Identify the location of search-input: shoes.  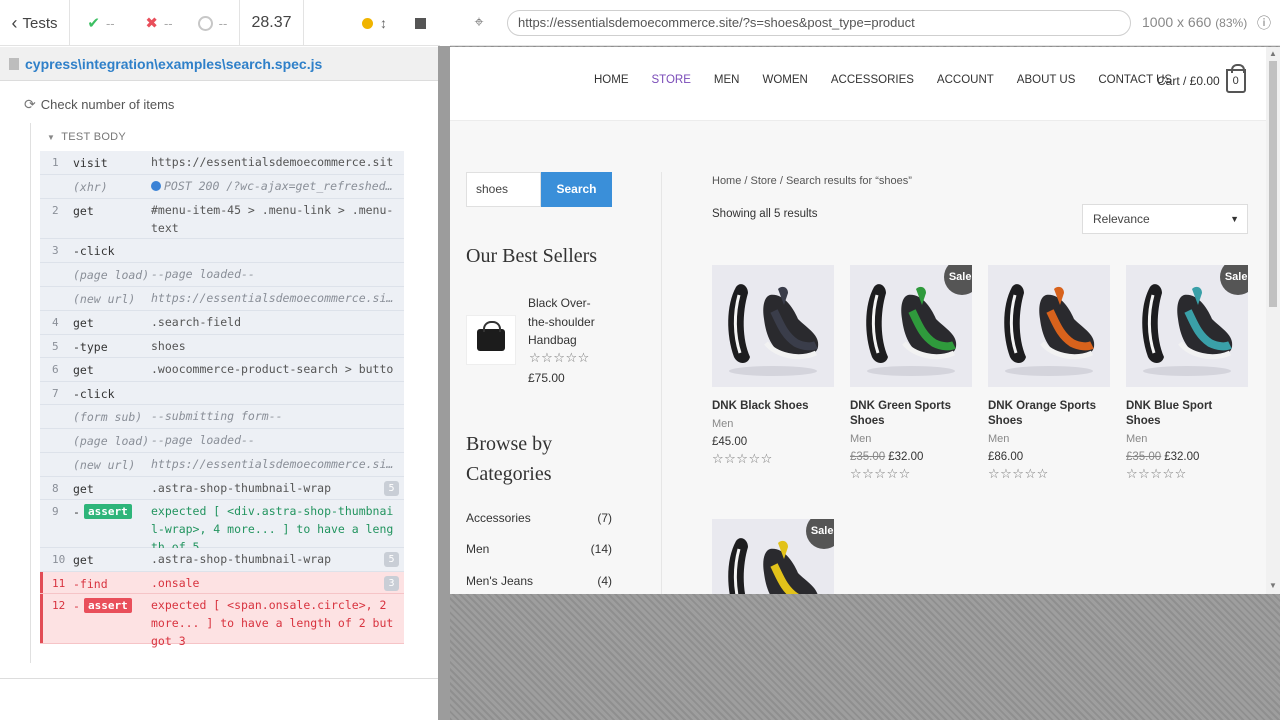
(503, 189).